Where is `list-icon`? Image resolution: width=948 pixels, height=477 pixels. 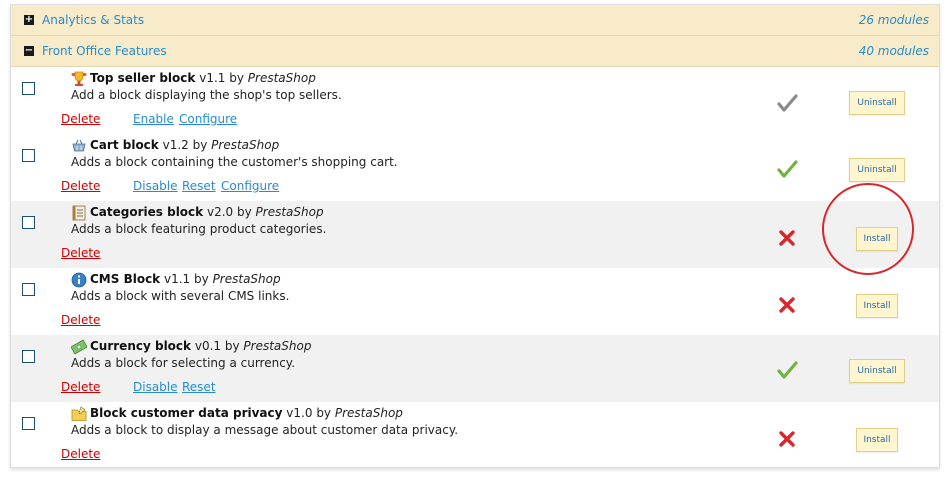 list-icon is located at coordinates (79, 213).